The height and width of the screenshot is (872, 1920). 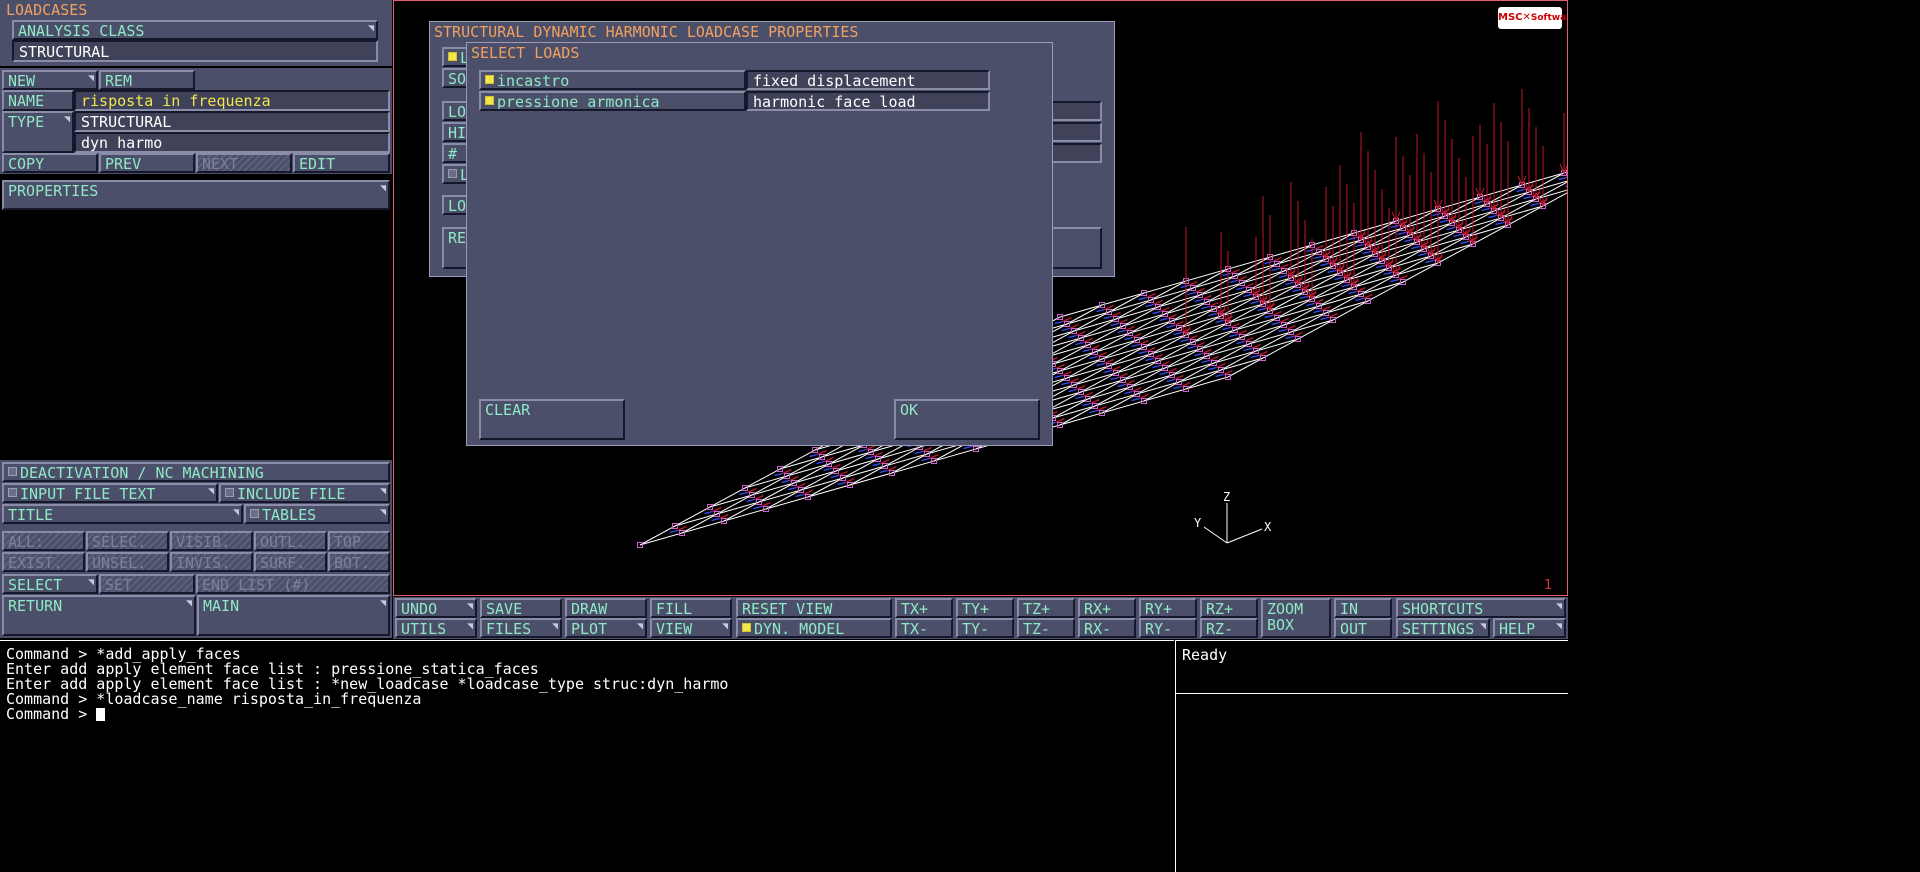 I want to click on files-button: FILES ◥, so click(x=521, y=628).